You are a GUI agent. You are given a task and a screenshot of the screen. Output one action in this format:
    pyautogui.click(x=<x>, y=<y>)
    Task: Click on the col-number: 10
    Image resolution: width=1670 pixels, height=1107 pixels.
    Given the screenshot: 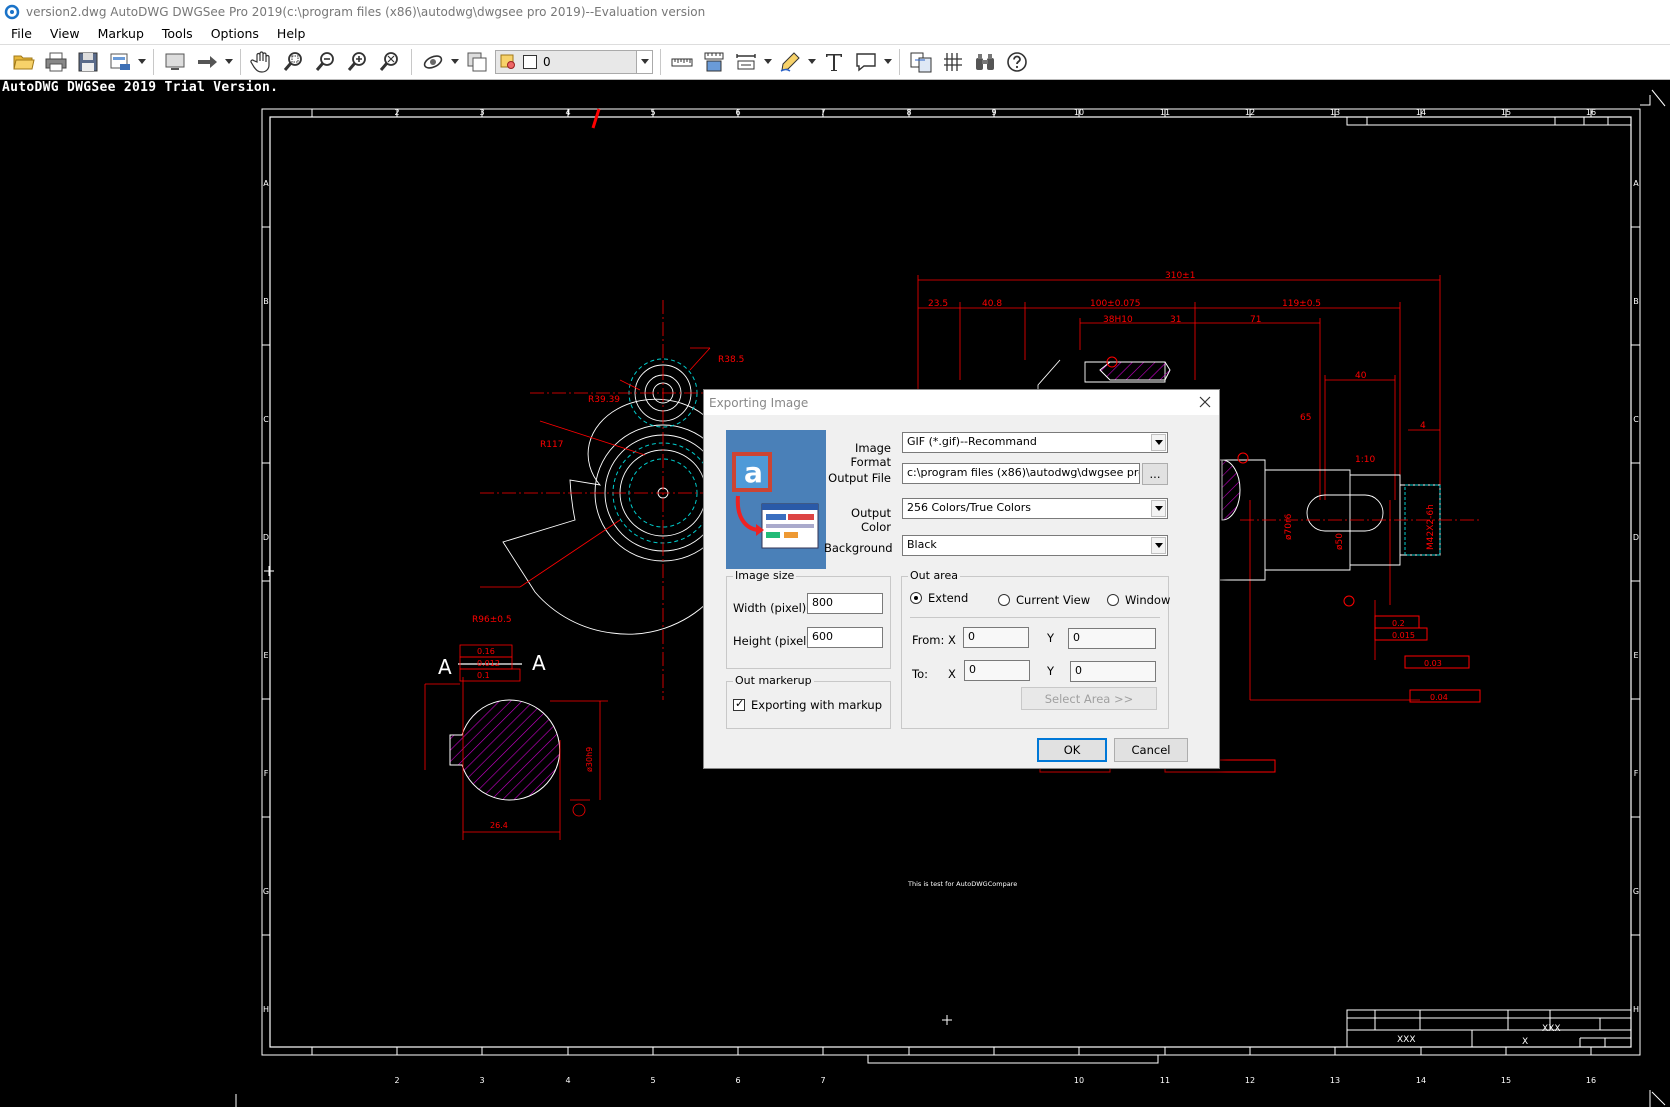 What is the action you would take?
    pyautogui.click(x=1079, y=1080)
    